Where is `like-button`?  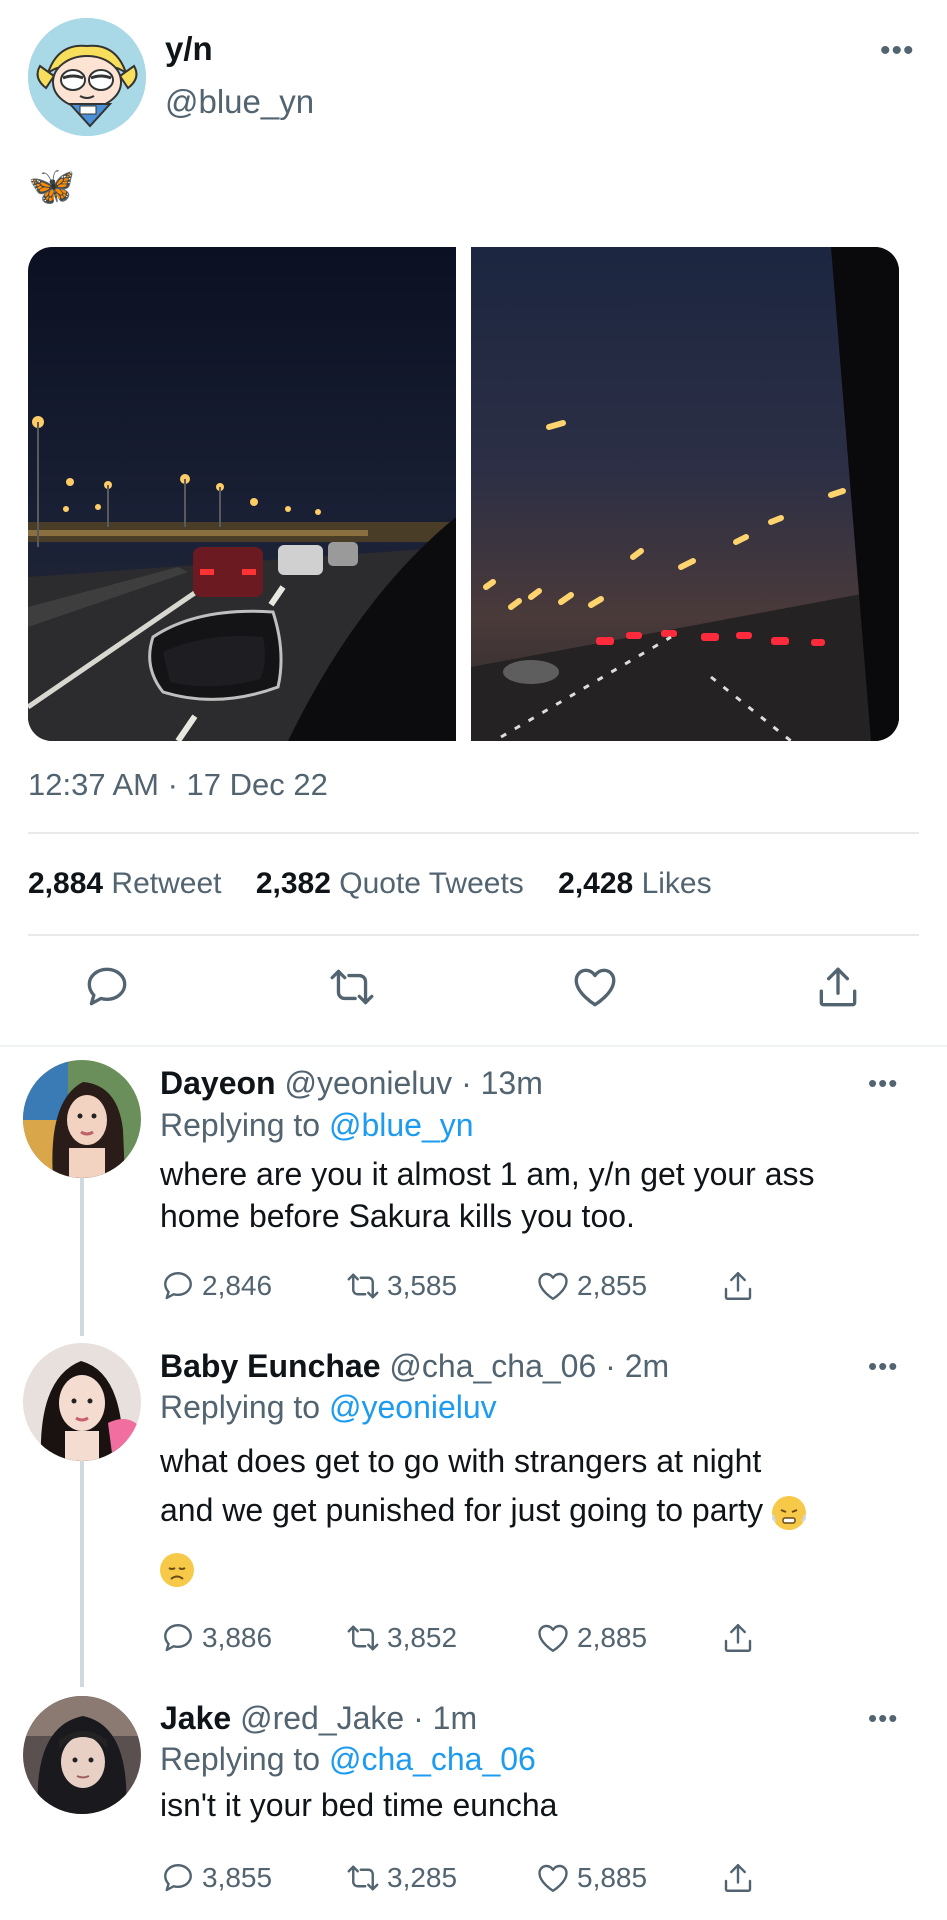
like-button is located at coordinates (595, 987).